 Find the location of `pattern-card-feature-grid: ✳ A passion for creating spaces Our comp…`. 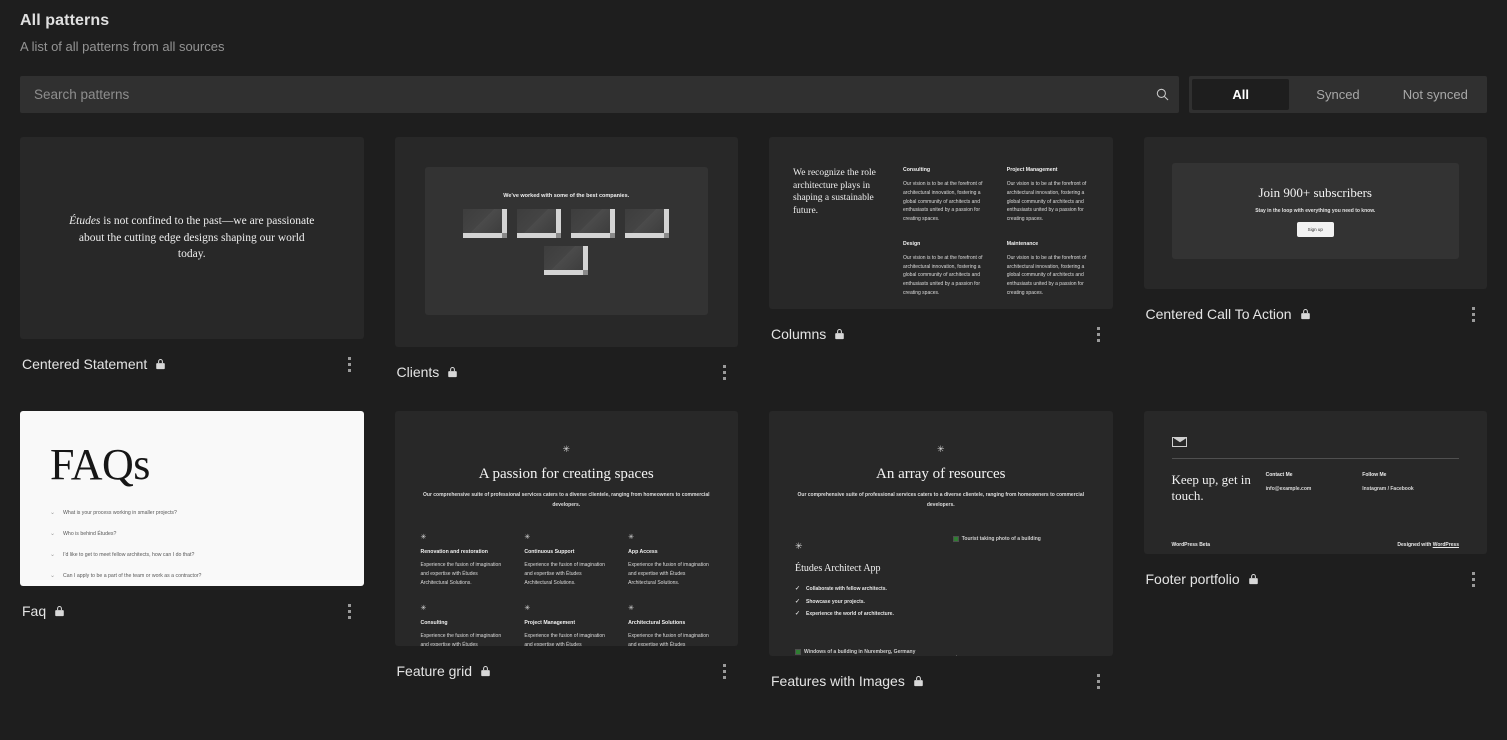

pattern-card-feature-grid: ✳ A passion for creating spaces Our comp… is located at coordinates (566, 547).